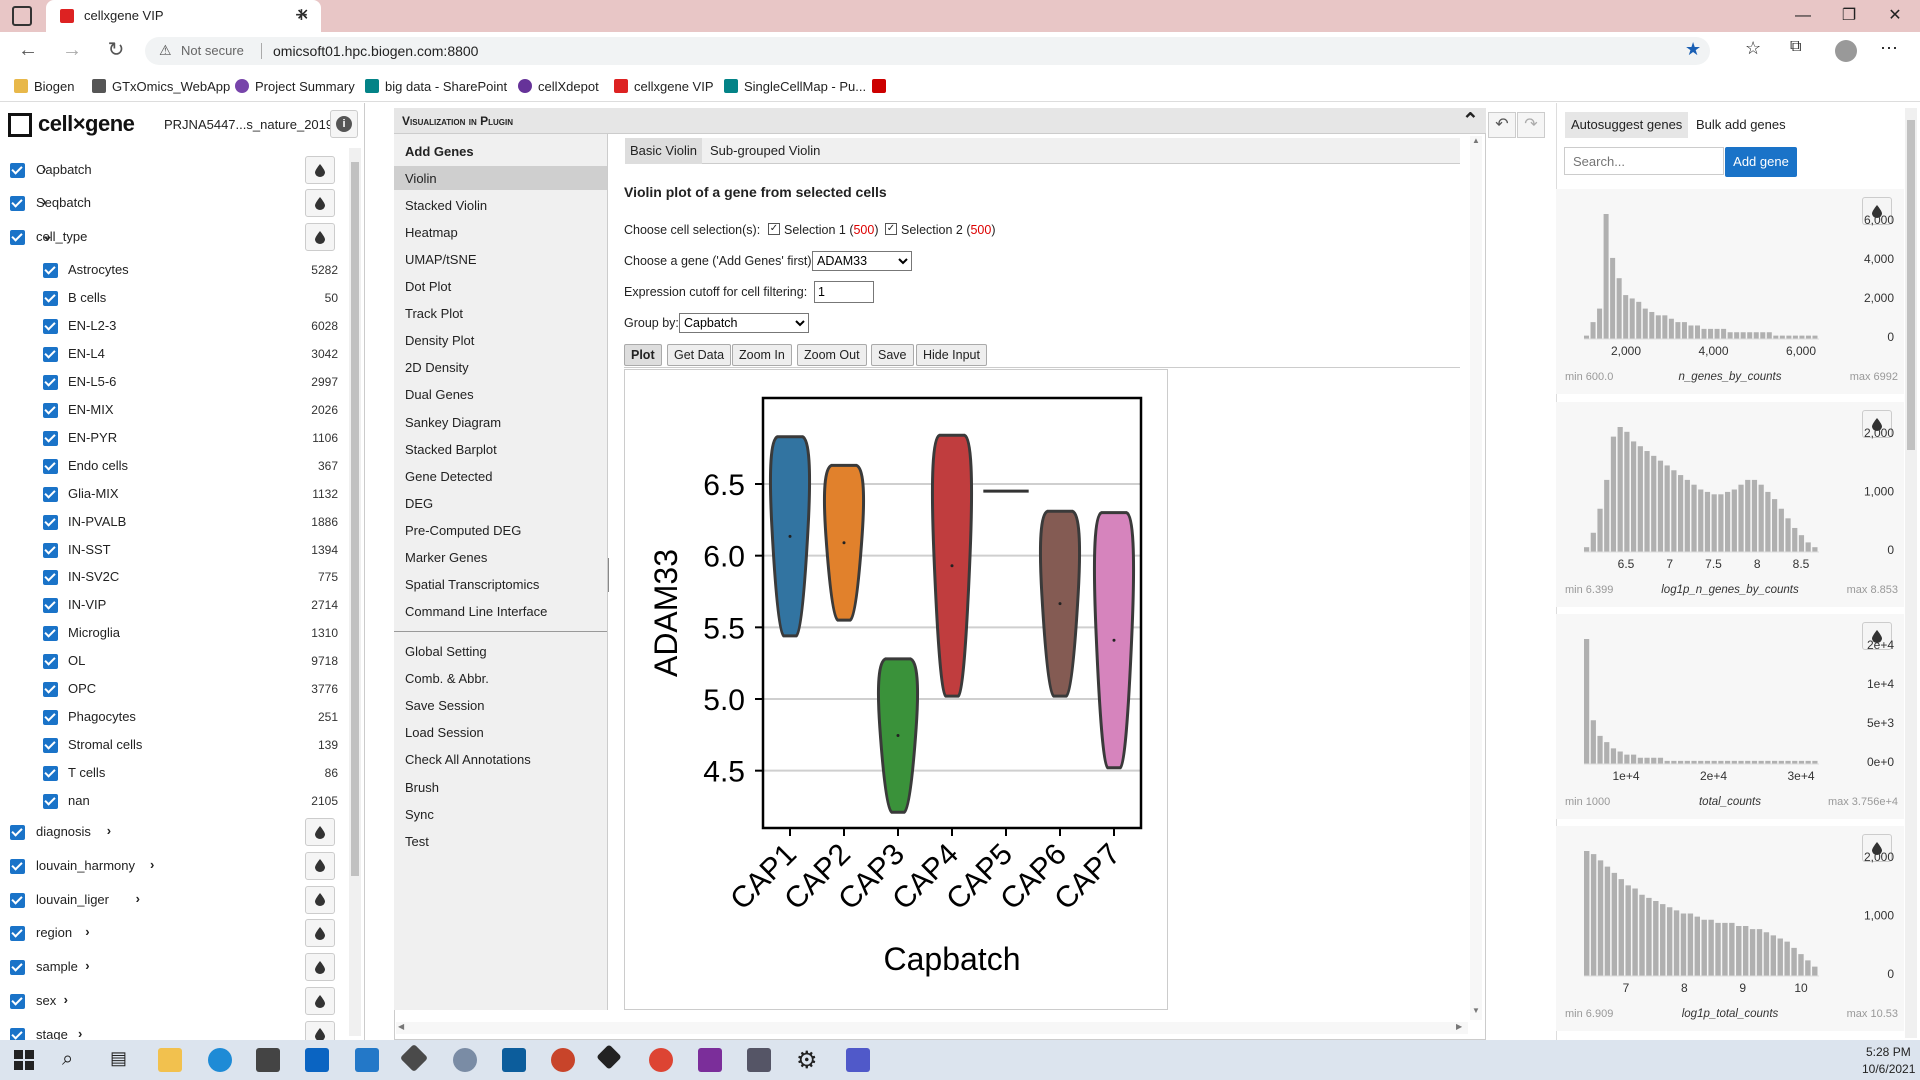 This screenshot has width=1920, height=1080. Describe the element at coordinates (118, 1058) in the screenshot. I see `task-view-icon: ▤` at that location.